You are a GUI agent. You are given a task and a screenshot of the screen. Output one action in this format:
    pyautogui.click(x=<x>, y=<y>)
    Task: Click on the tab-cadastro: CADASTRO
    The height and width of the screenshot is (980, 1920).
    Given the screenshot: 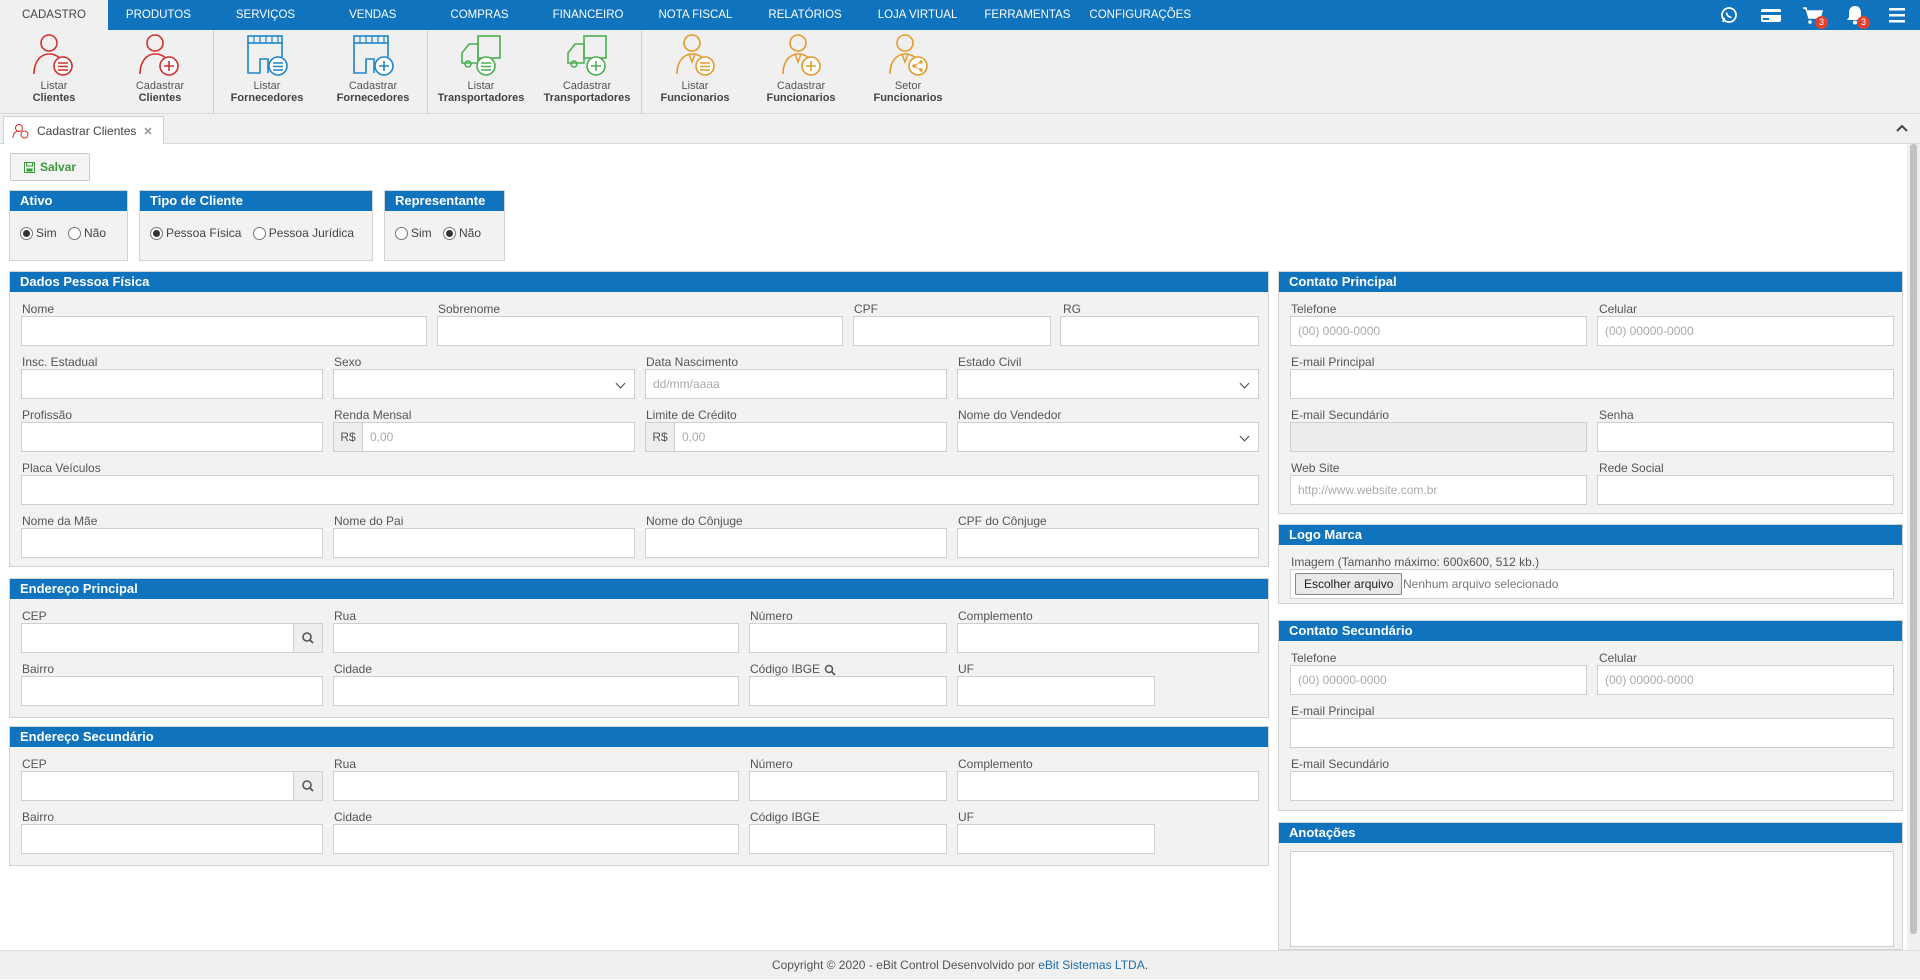 What is the action you would take?
    pyautogui.click(x=54, y=15)
    